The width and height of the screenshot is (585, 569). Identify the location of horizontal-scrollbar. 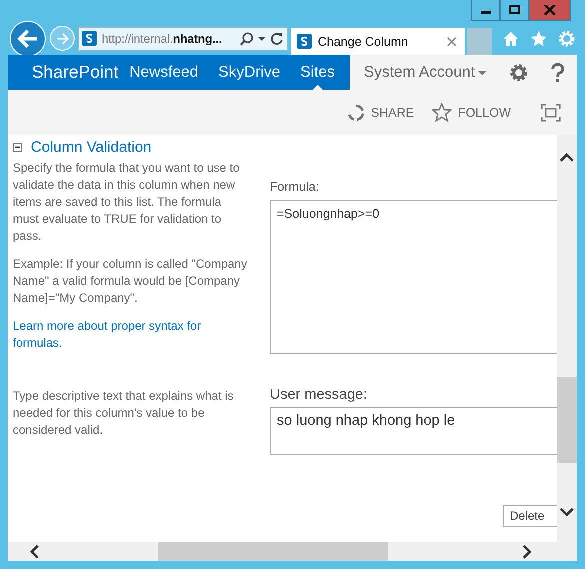
(292, 551).